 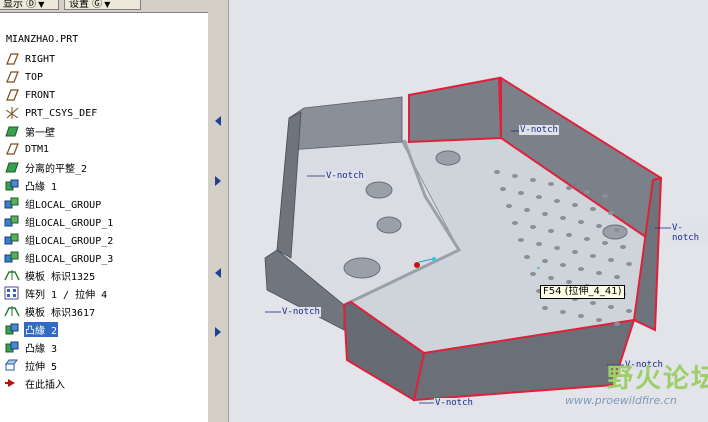 What do you see at coordinates (104, 275) in the screenshot?
I see `tree-item: 模板 标识1325` at bounding box center [104, 275].